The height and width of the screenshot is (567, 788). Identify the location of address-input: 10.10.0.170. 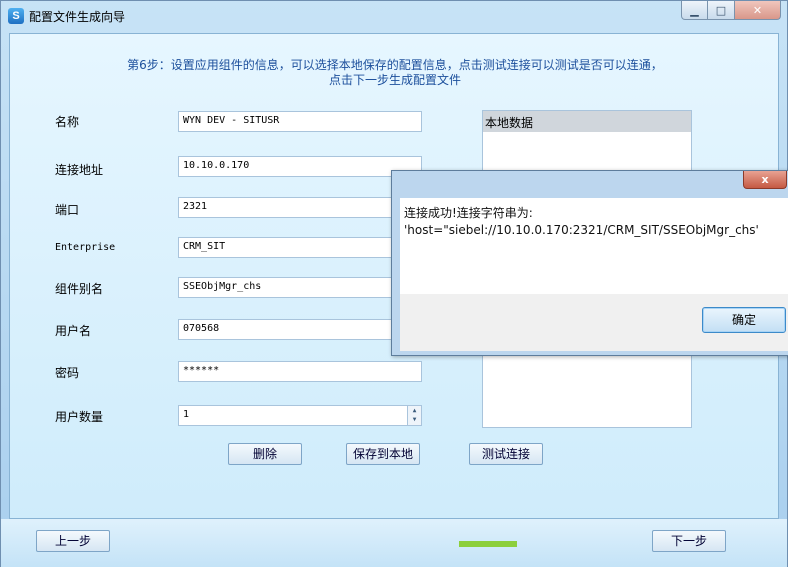
(300, 166).